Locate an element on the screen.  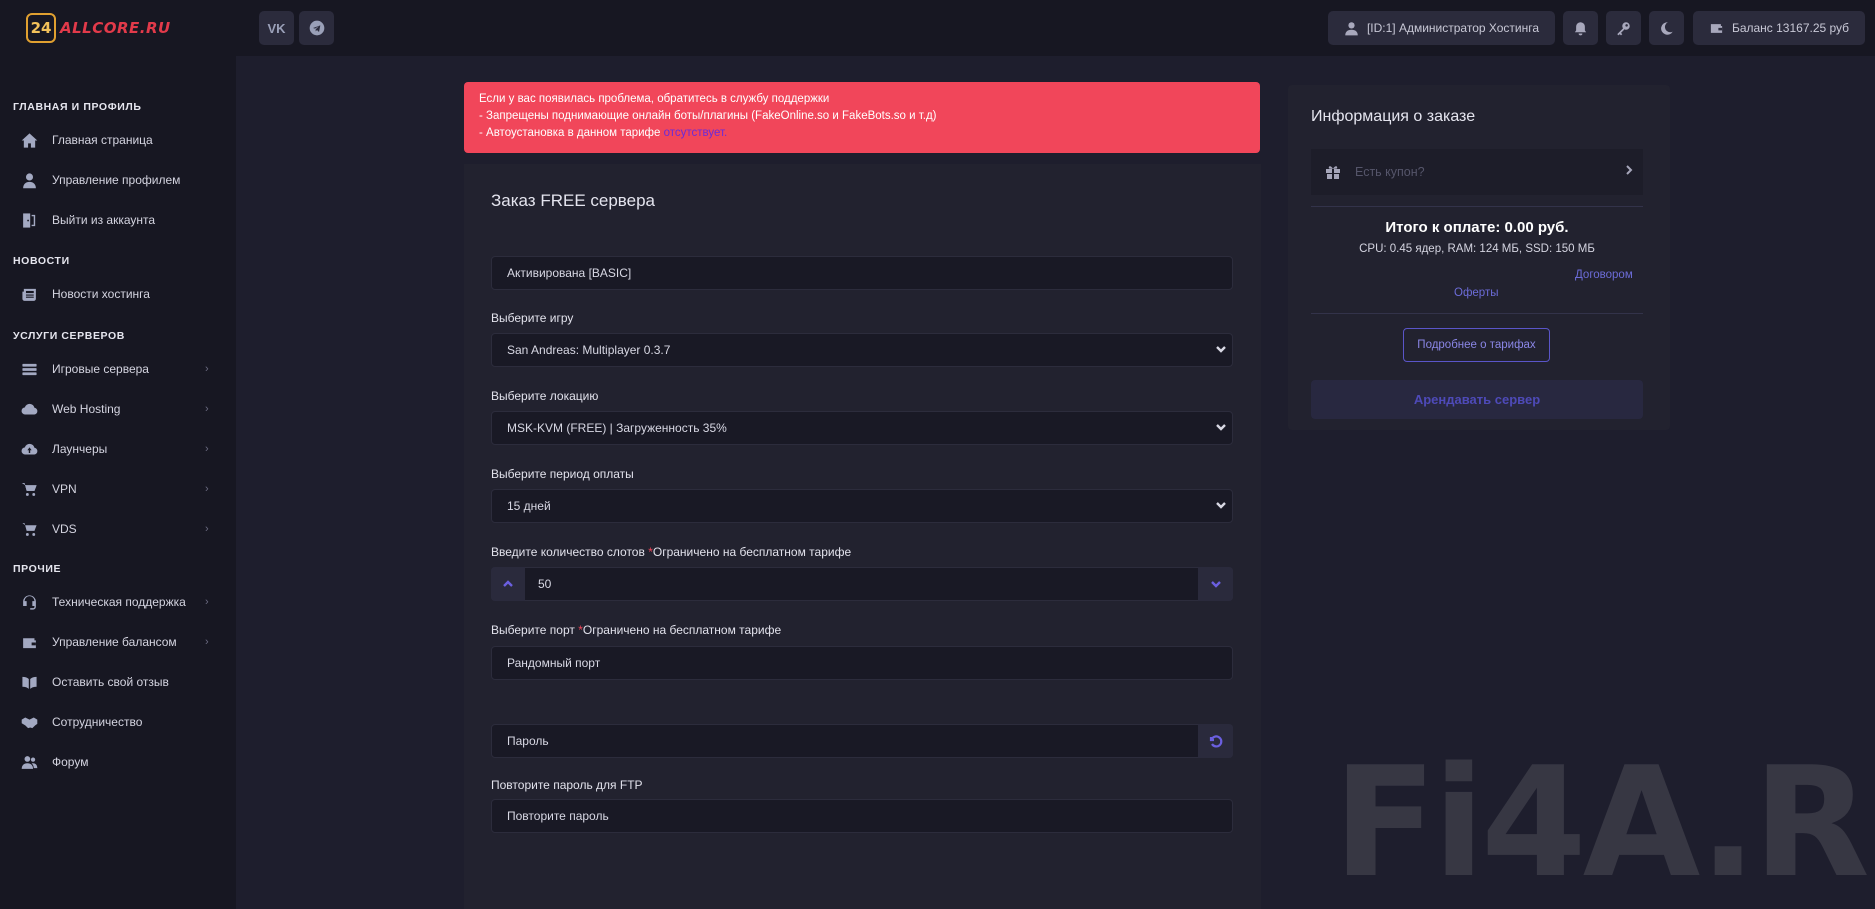
sidebar-item-label: Лаунчеры is located at coordinates (80, 449).